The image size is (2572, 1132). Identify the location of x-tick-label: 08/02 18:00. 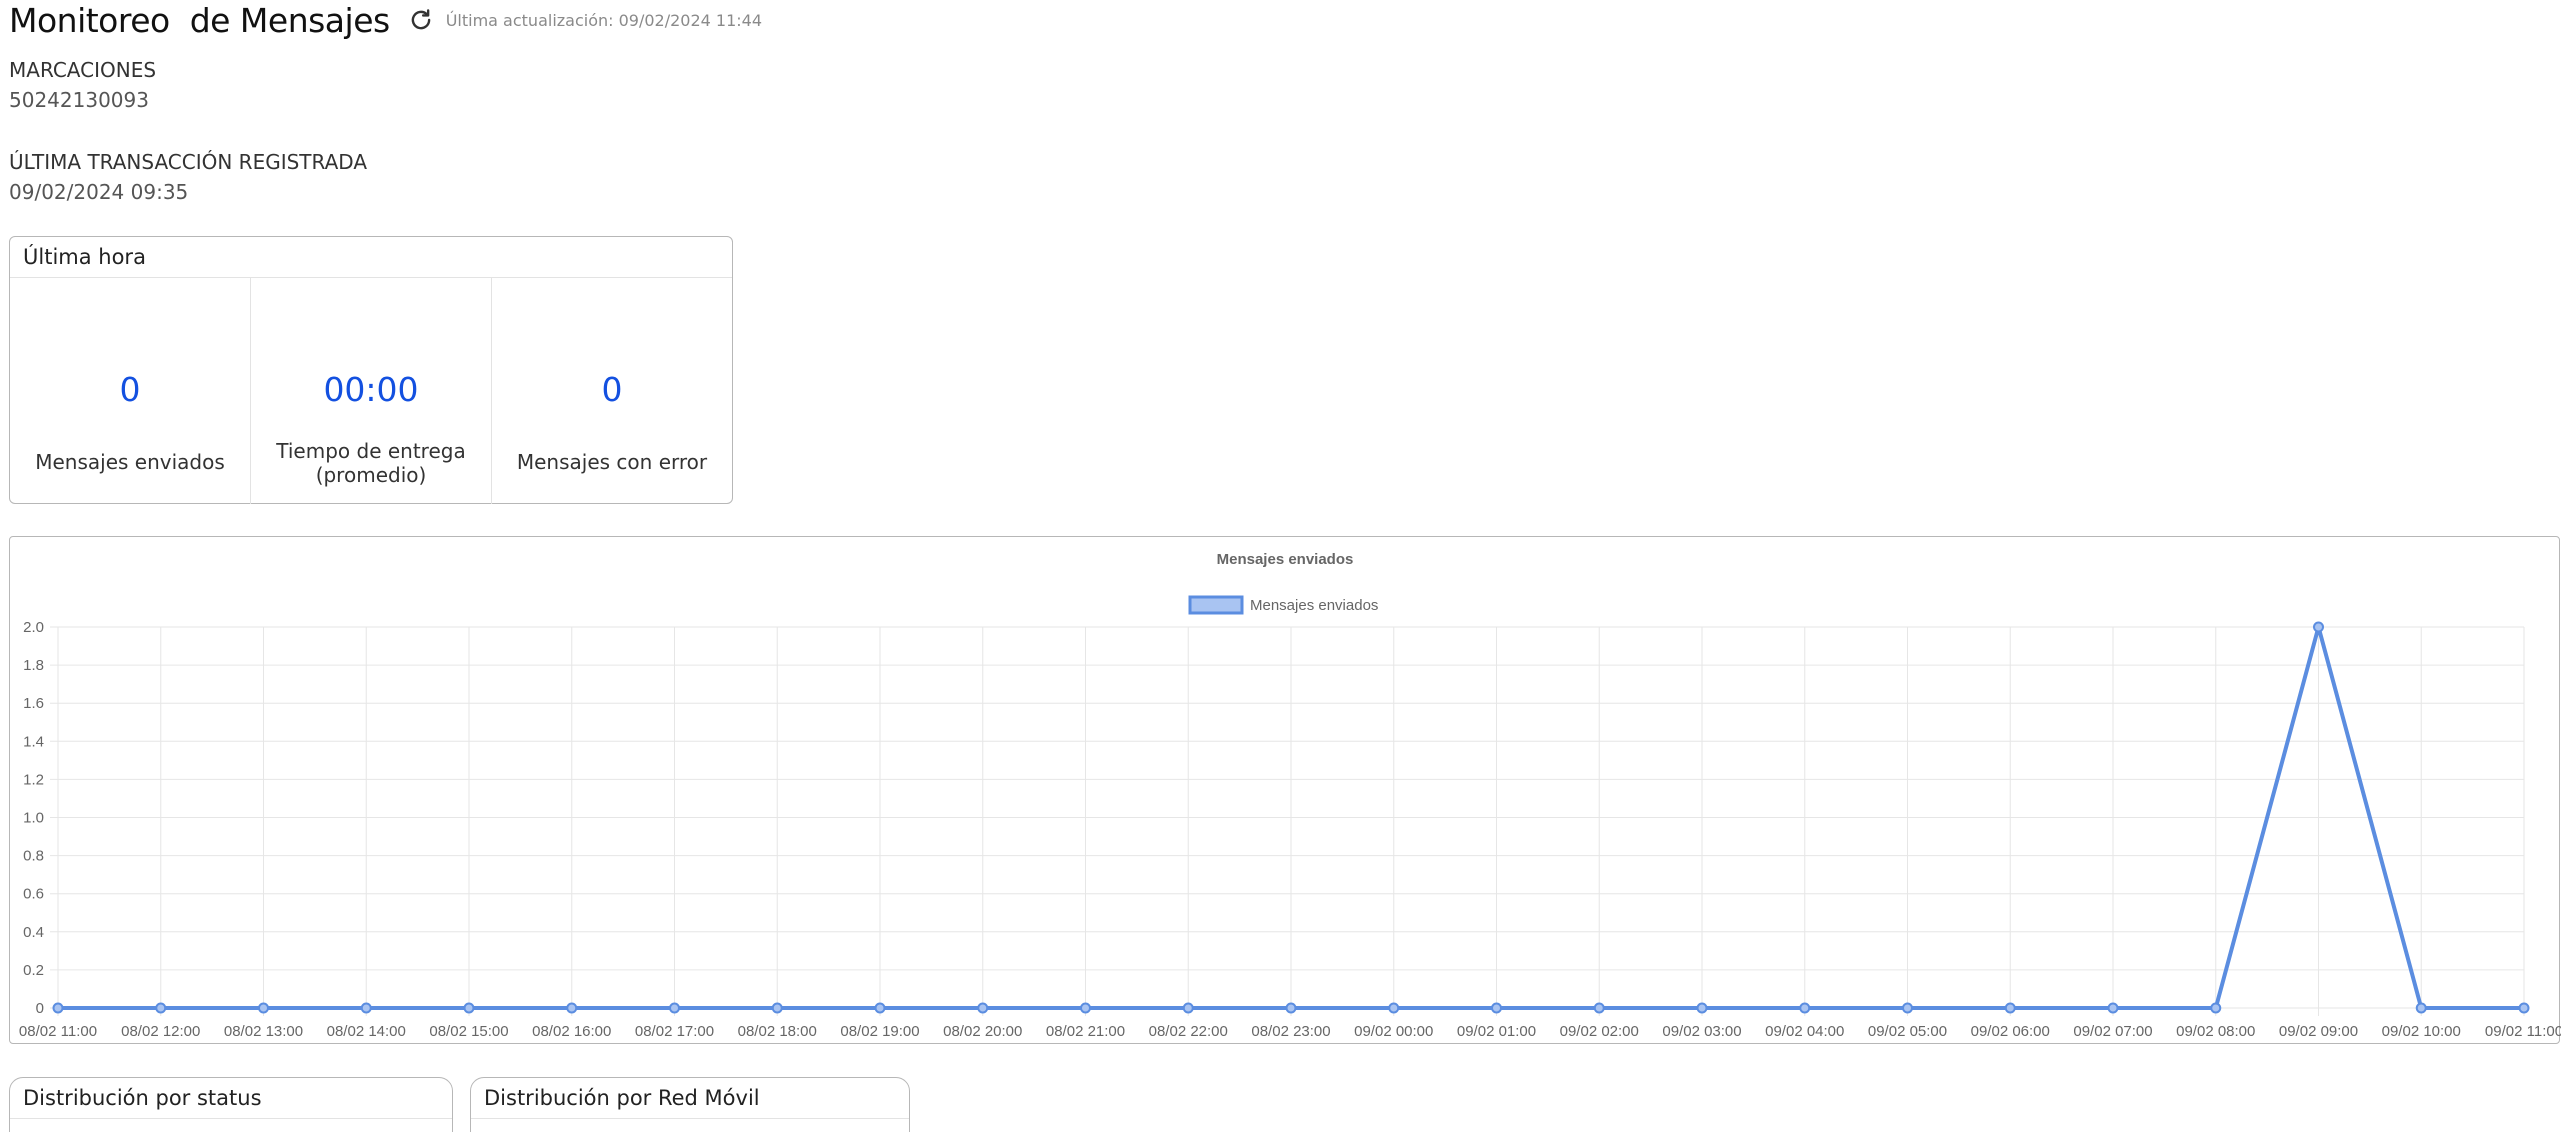
(777, 1031).